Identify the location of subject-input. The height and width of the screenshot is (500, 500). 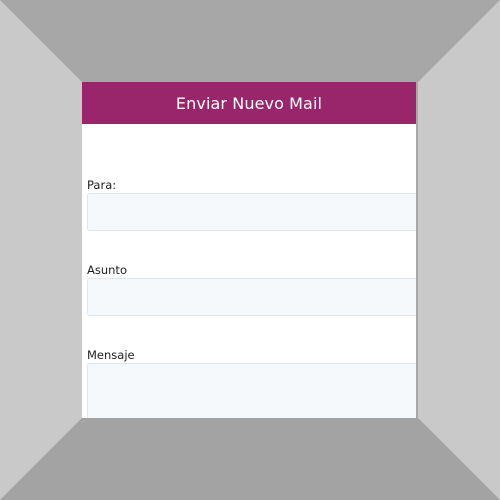
(251, 297).